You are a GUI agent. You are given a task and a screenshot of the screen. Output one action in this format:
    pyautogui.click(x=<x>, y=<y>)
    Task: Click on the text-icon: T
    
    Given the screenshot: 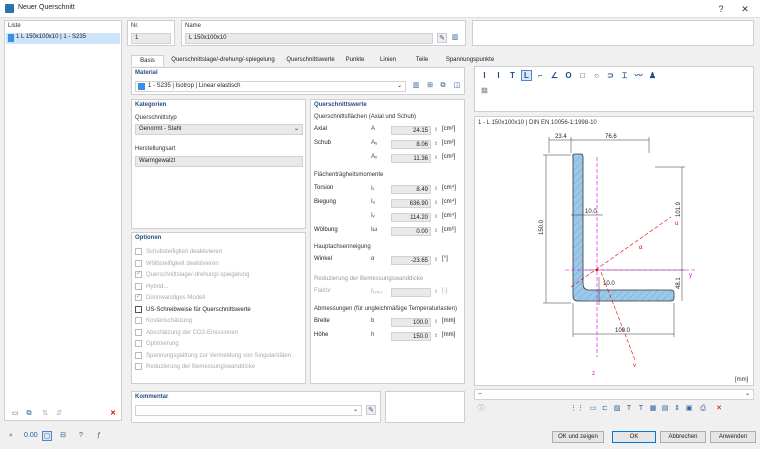 What is the action you would take?
    pyautogui.click(x=629, y=409)
    